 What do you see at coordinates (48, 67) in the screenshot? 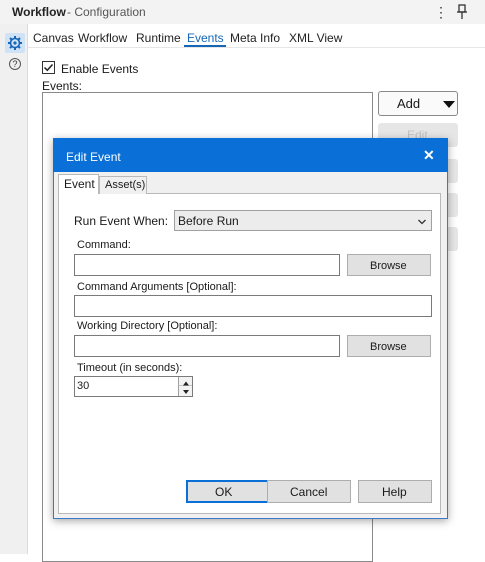
I see `enable-events-checkbox` at bounding box center [48, 67].